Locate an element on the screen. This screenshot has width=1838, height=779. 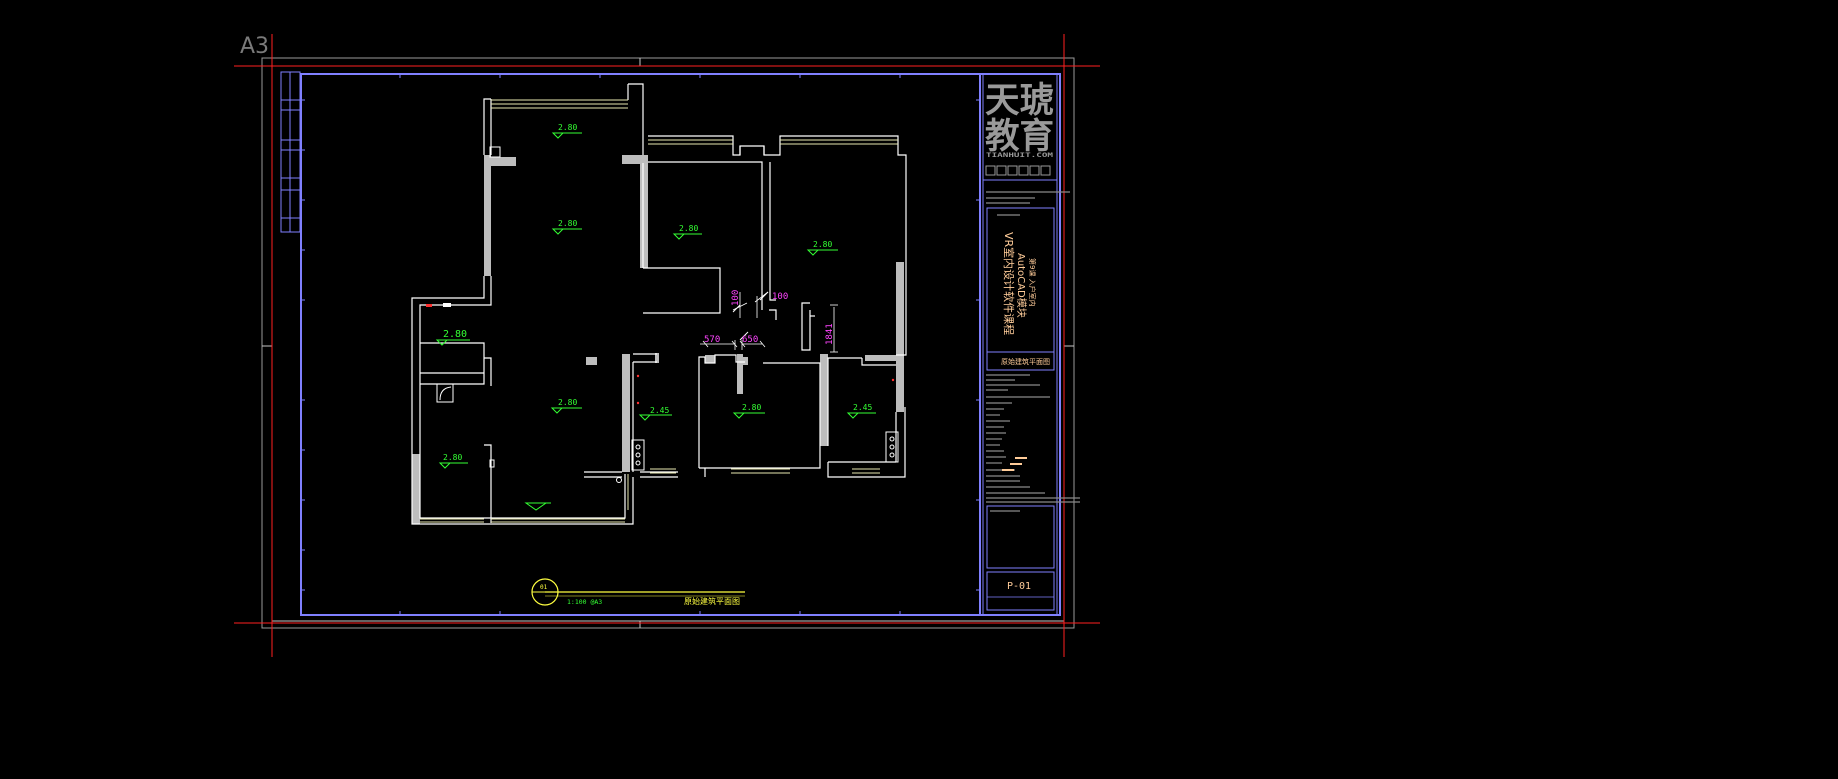
drawing-name: 原始建筑平面图 is located at coordinates (712, 601).